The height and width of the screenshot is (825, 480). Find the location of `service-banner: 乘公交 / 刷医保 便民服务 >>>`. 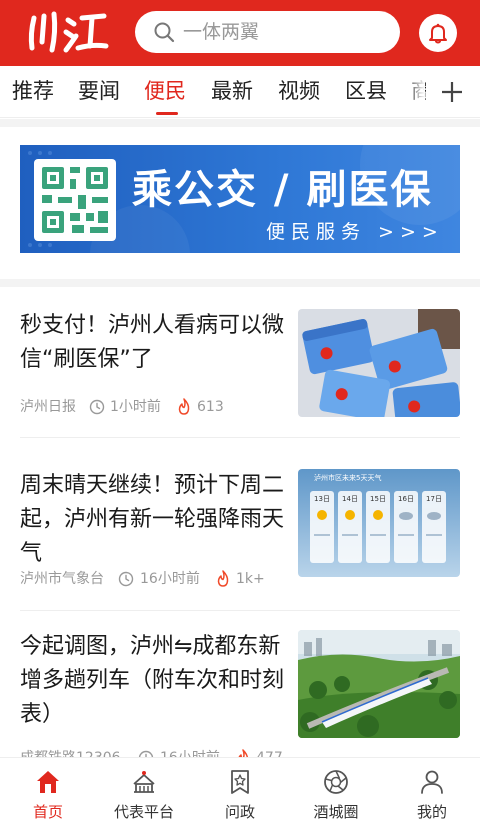

service-banner: 乘公交 / 刷医保 便民服务 >>> is located at coordinates (240, 199).